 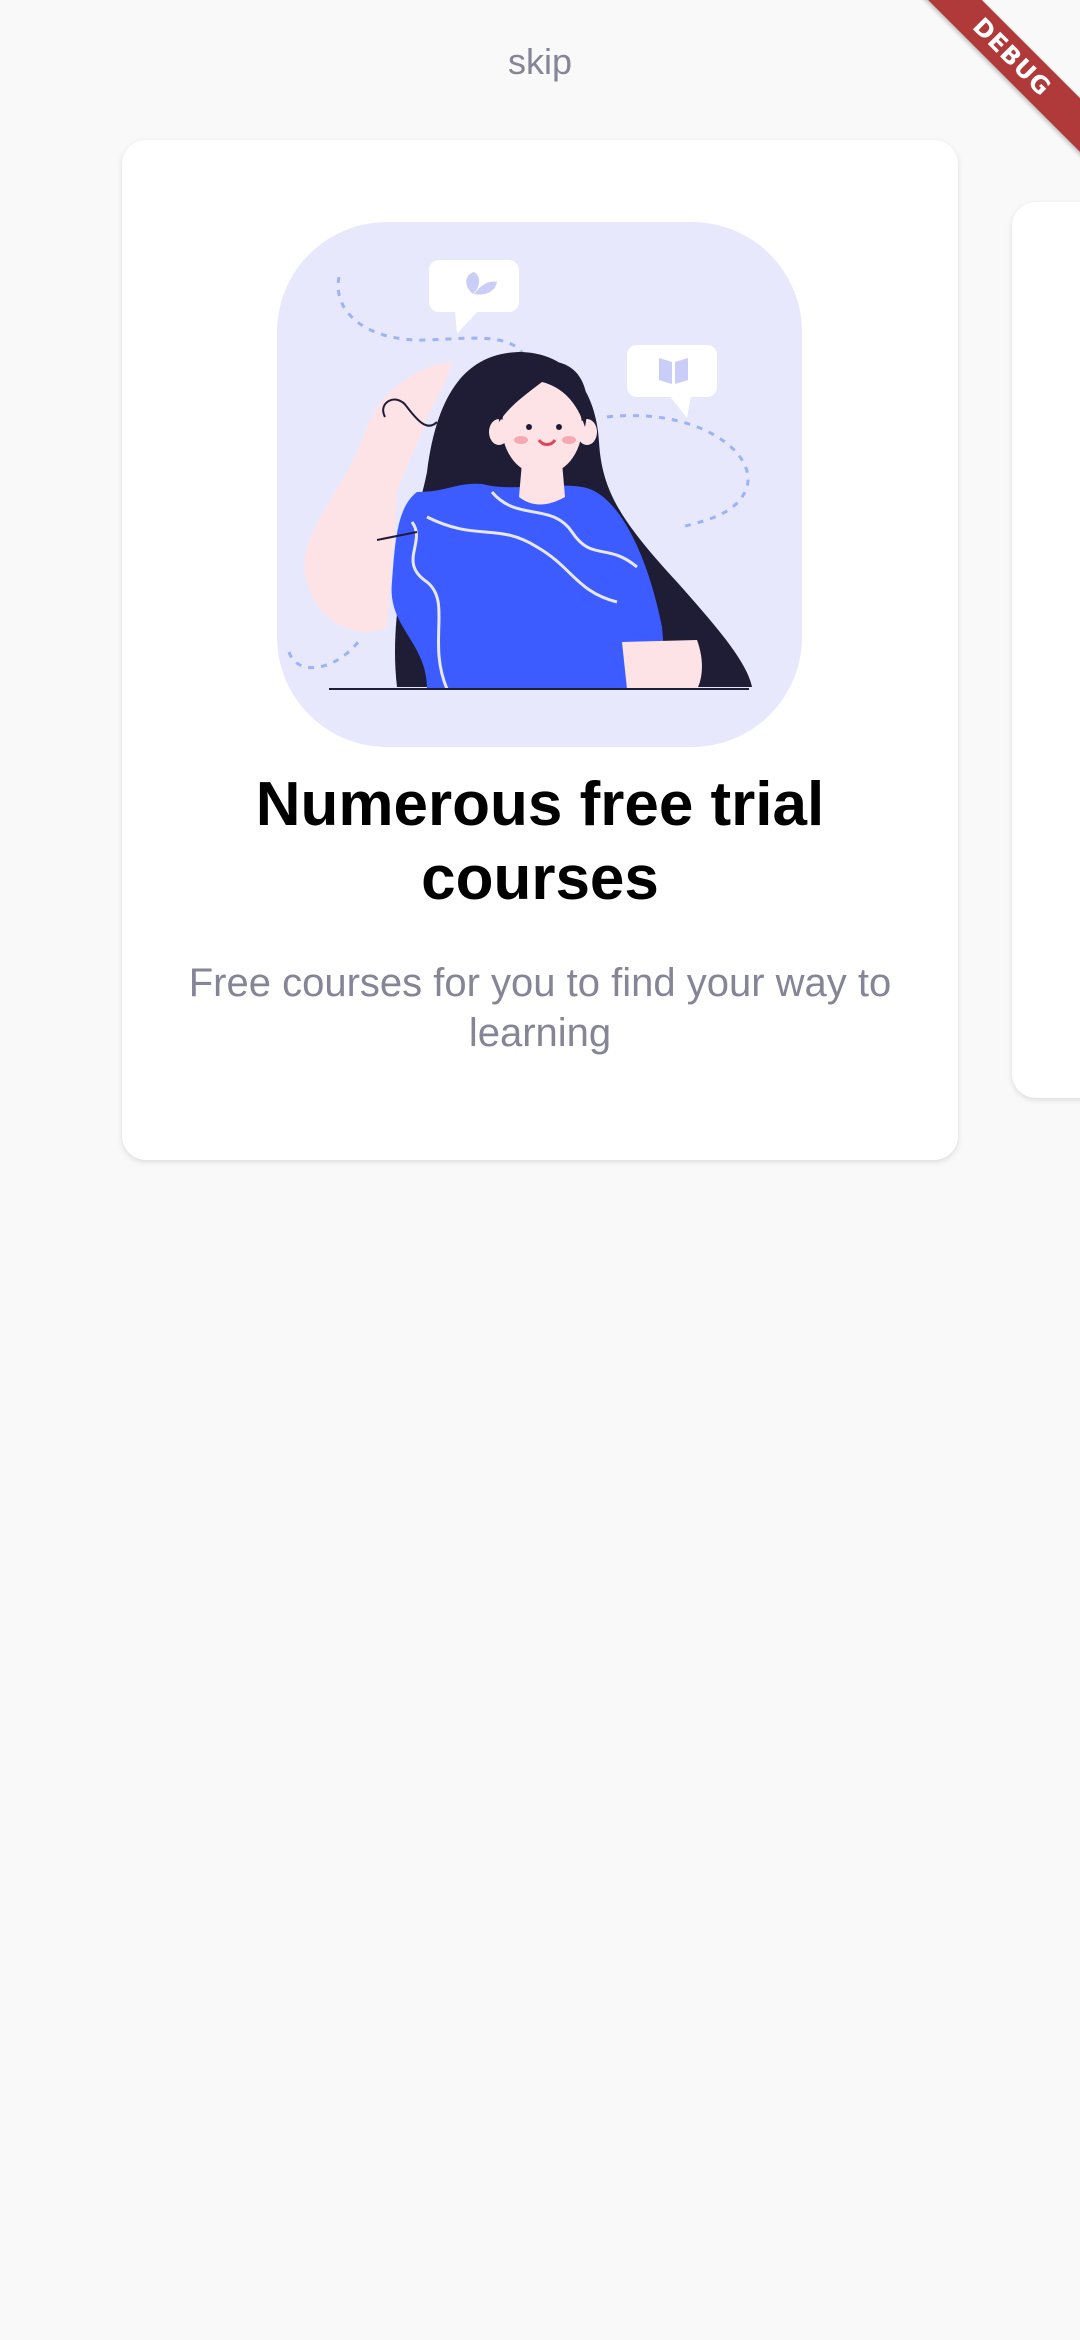 I want to click on onboarding-illustration, so click(x=539, y=484).